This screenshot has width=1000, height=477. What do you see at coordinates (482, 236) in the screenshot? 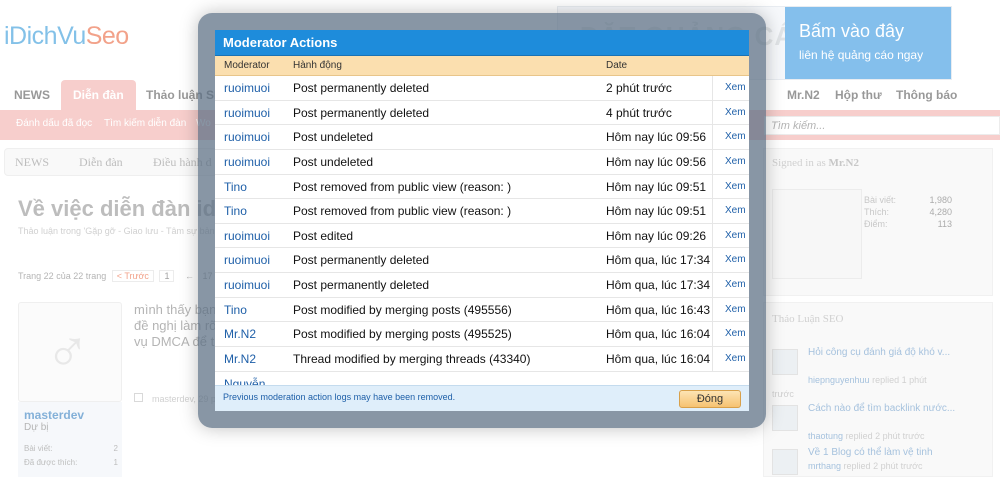
I see `table-row: ruoimuoi Post edited Hôm nay lúc 09:26 Xem` at bounding box center [482, 236].